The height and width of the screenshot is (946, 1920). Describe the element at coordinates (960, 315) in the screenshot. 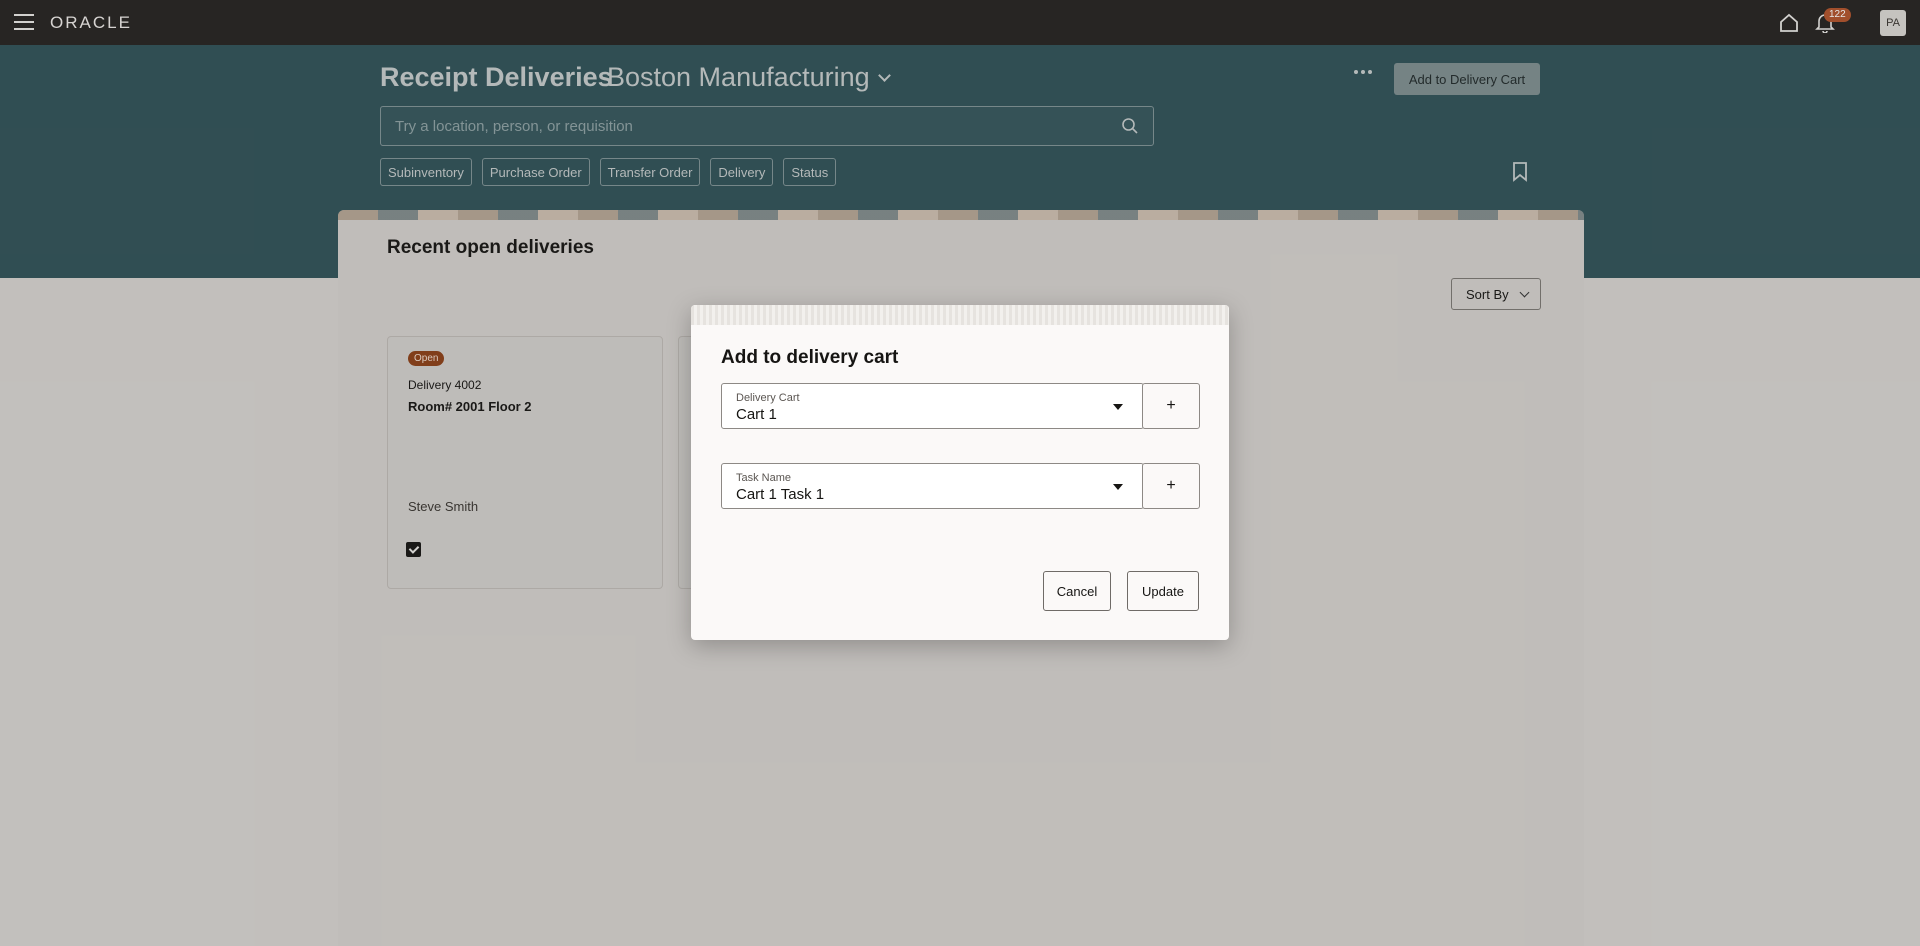

I see `dialog-header-strip` at that location.